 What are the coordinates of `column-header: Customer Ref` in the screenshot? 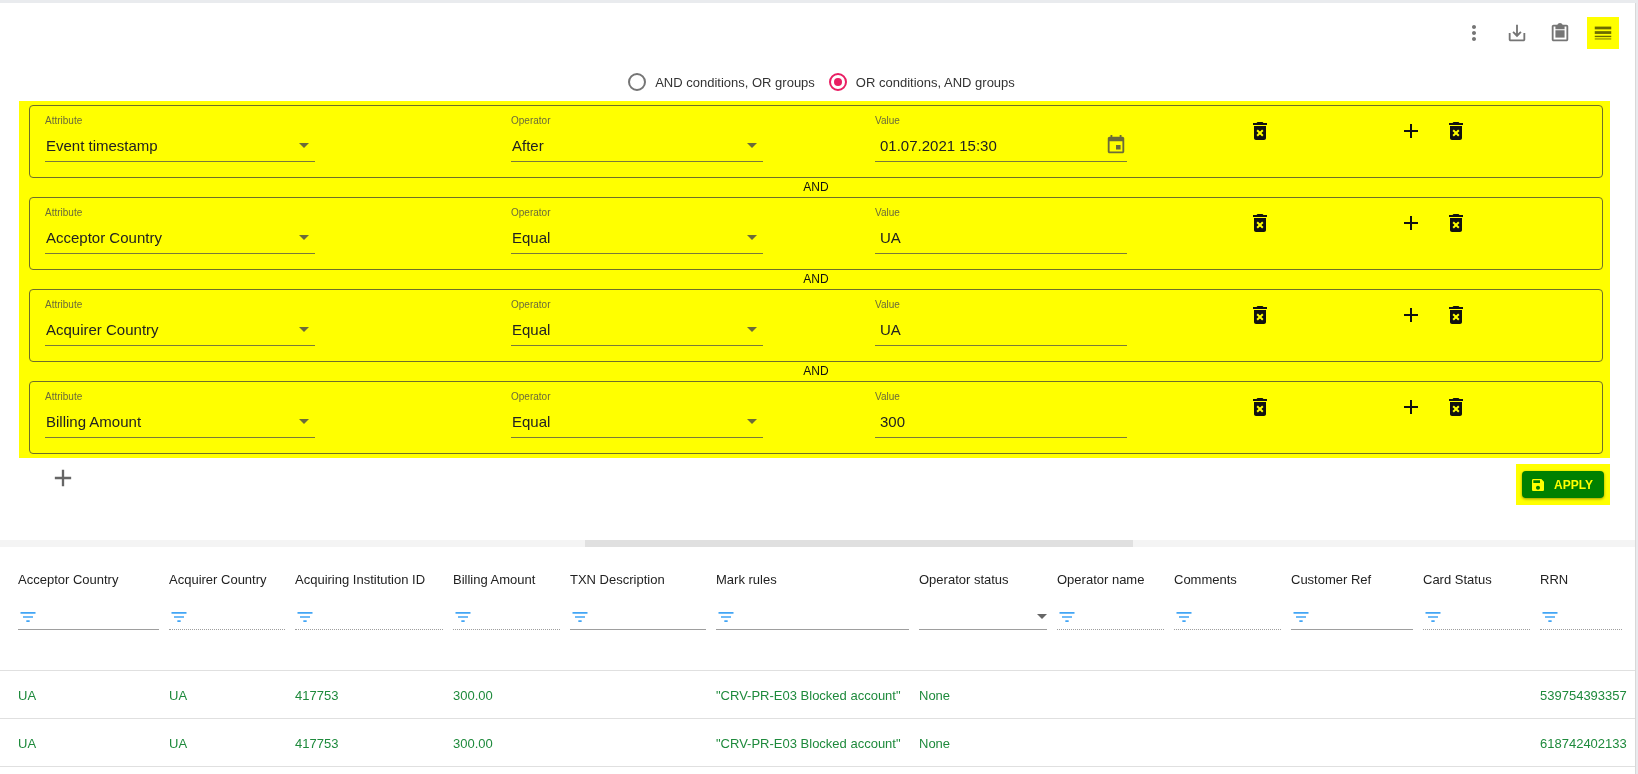 It's located at (1332, 580).